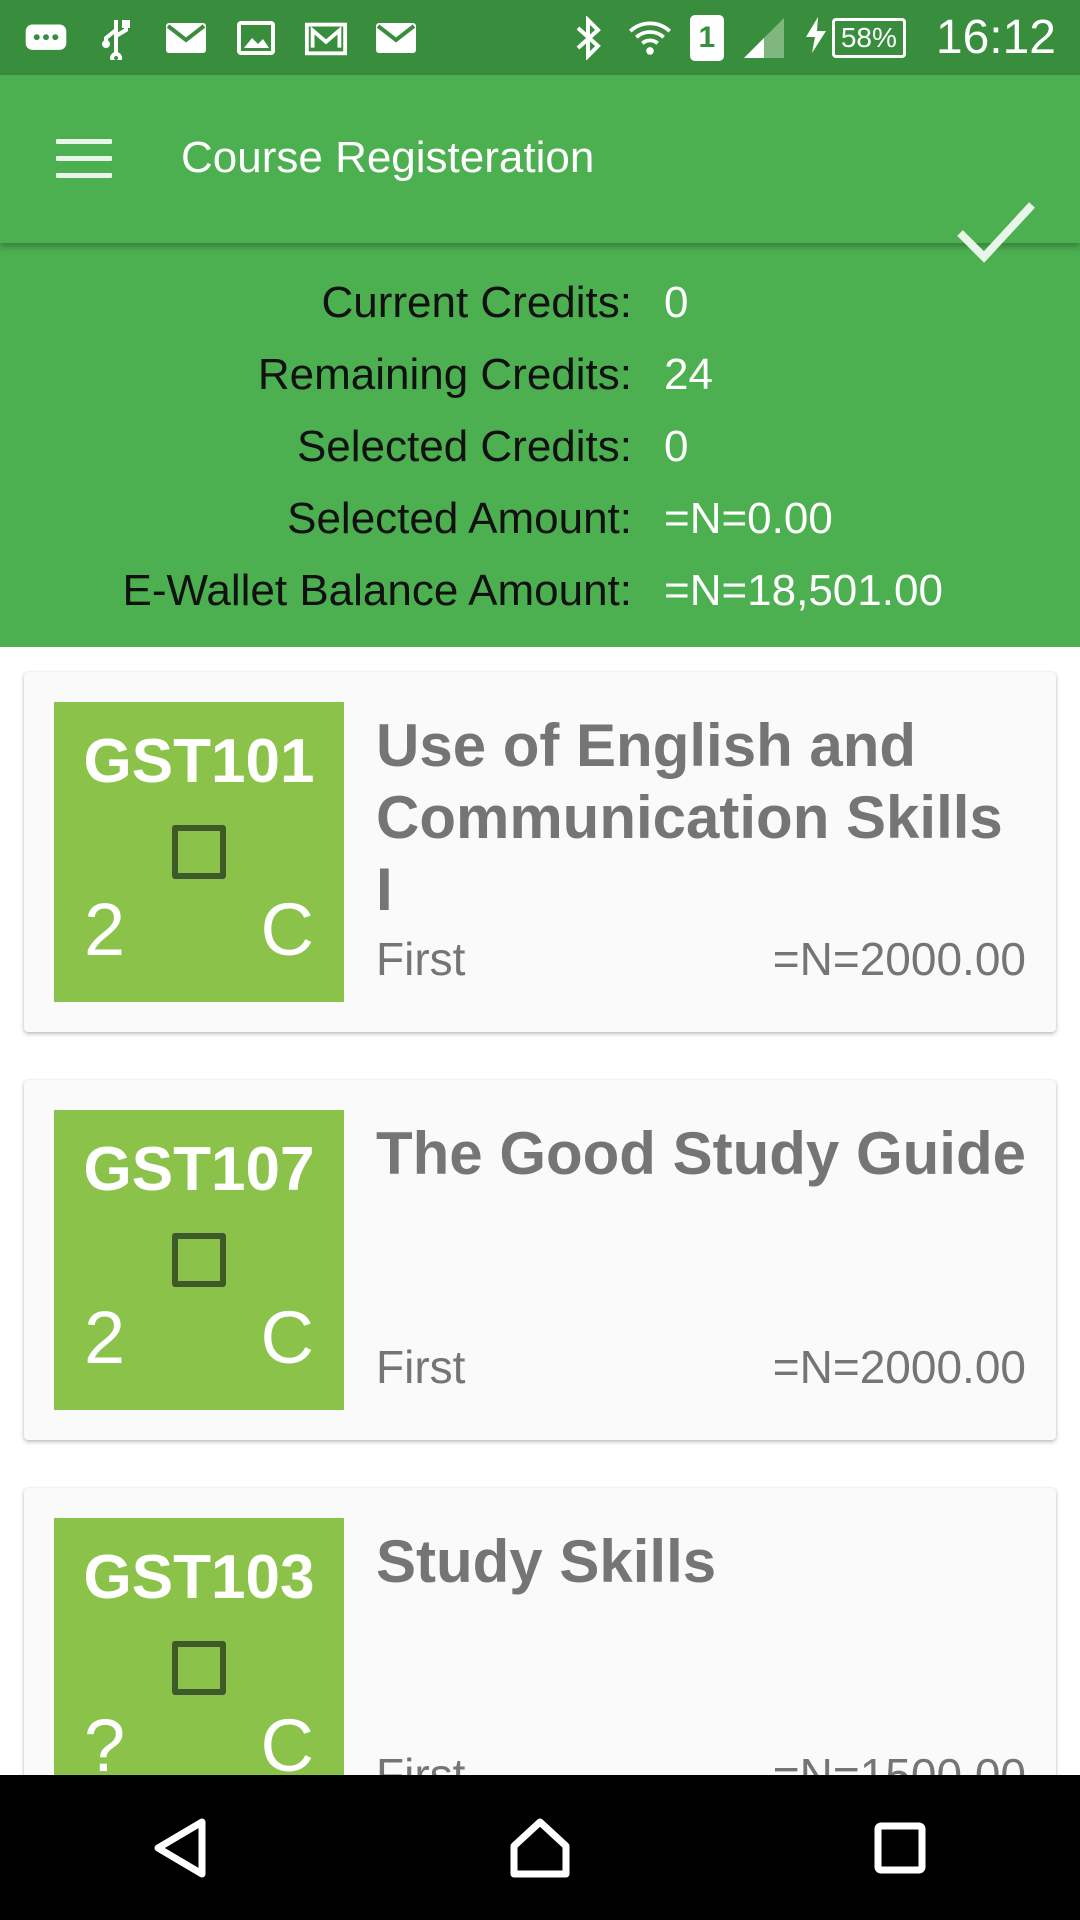 This screenshot has width=1080, height=1920. Describe the element at coordinates (116, 38) in the screenshot. I see `usb-icon` at that location.